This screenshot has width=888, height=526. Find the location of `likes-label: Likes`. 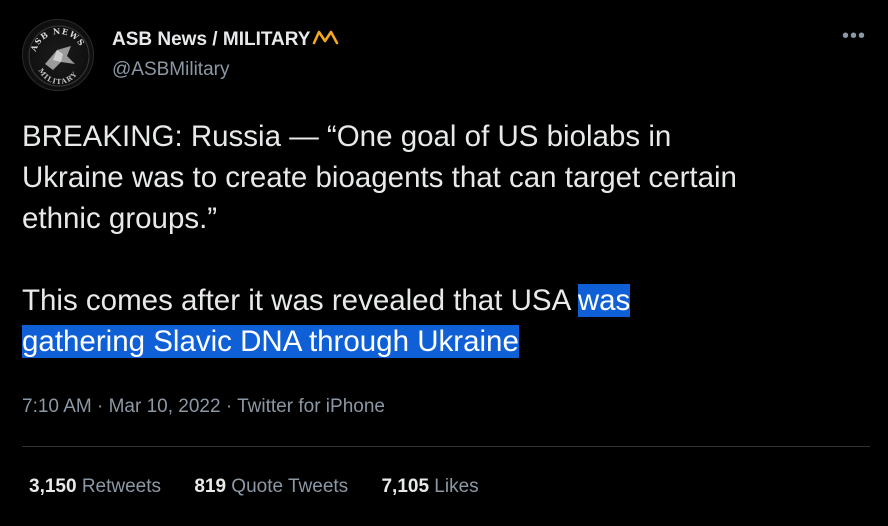

likes-label: Likes is located at coordinates (456, 486).